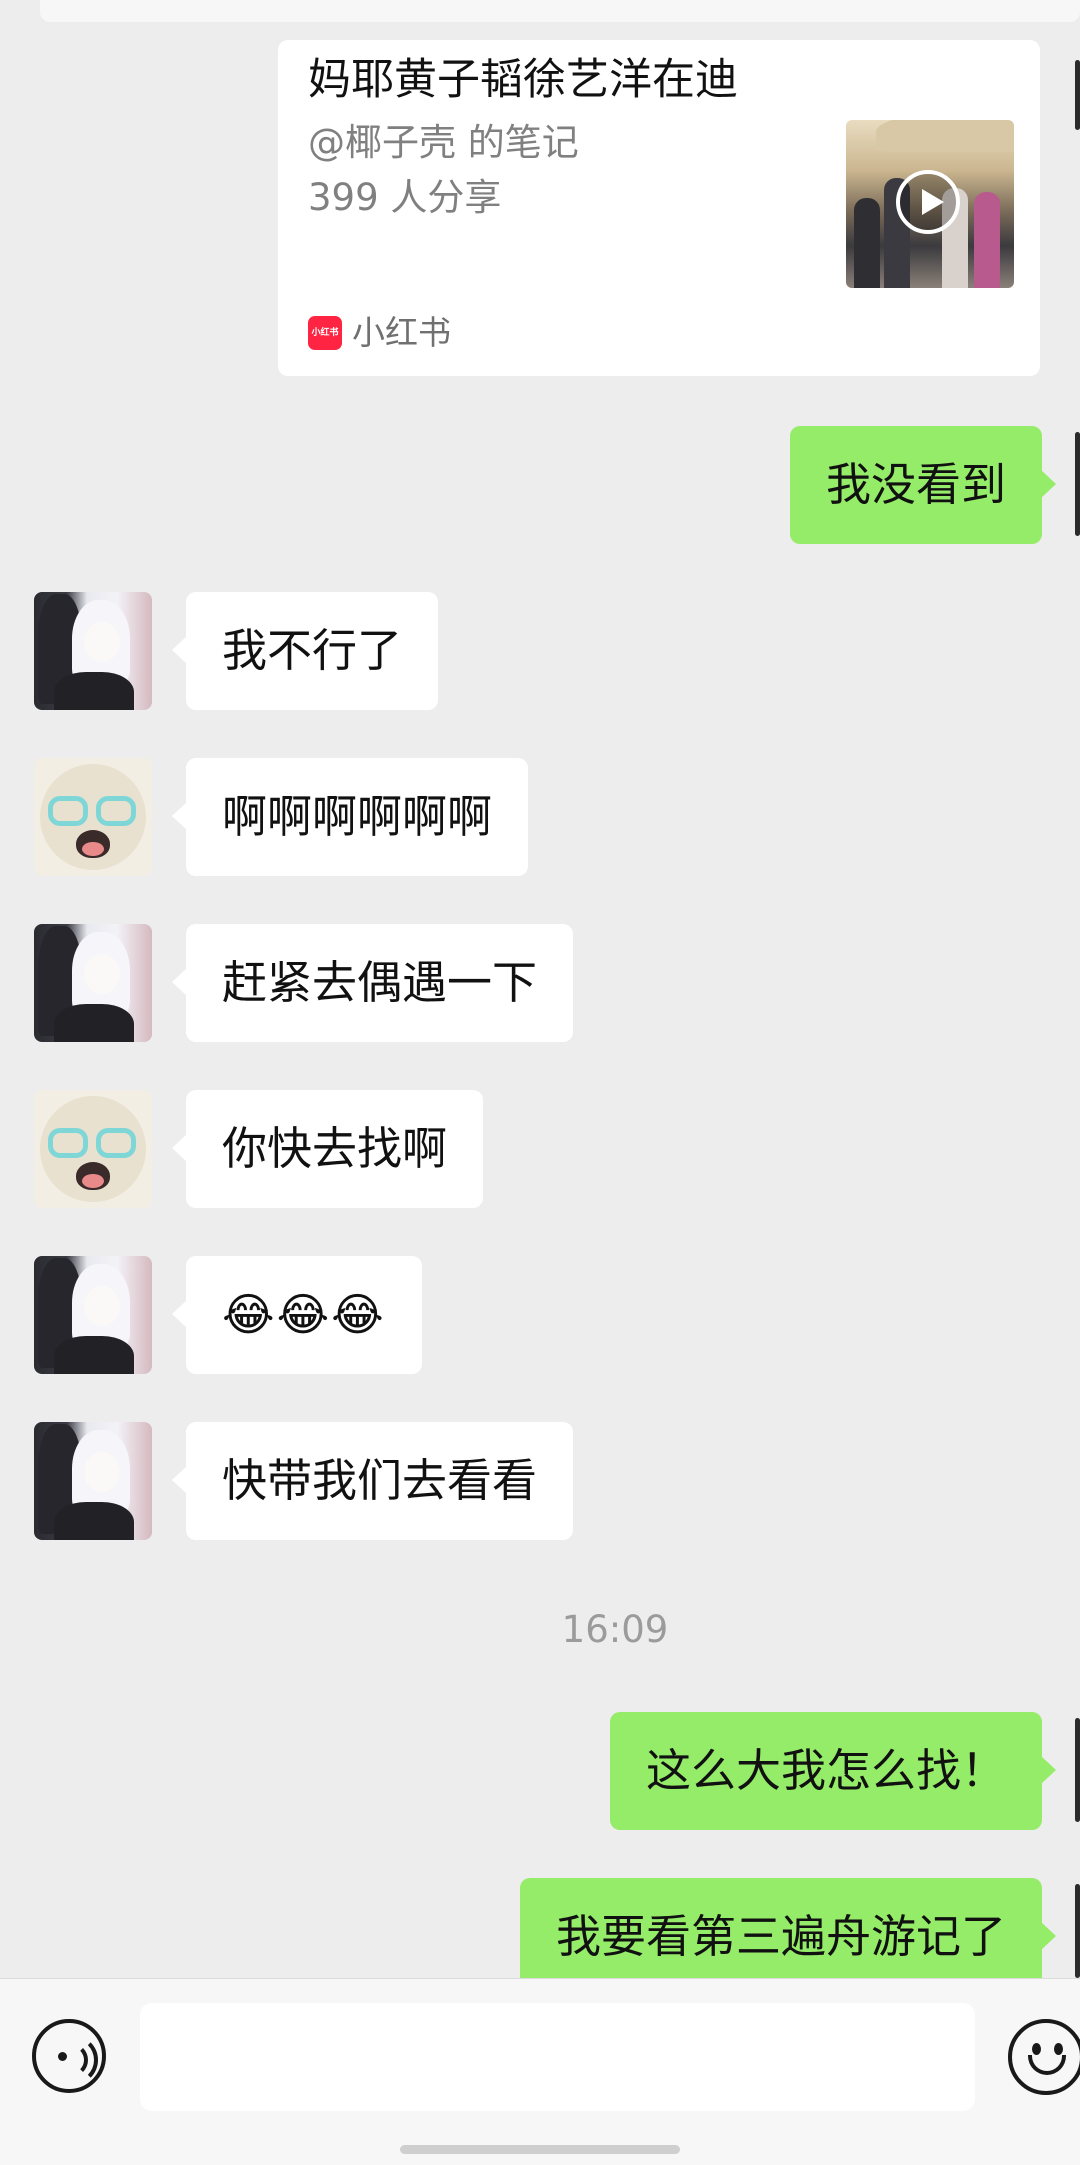 The height and width of the screenshot is (2165, 1080). I want to click on chat-input-bar, so click(540, 2071).